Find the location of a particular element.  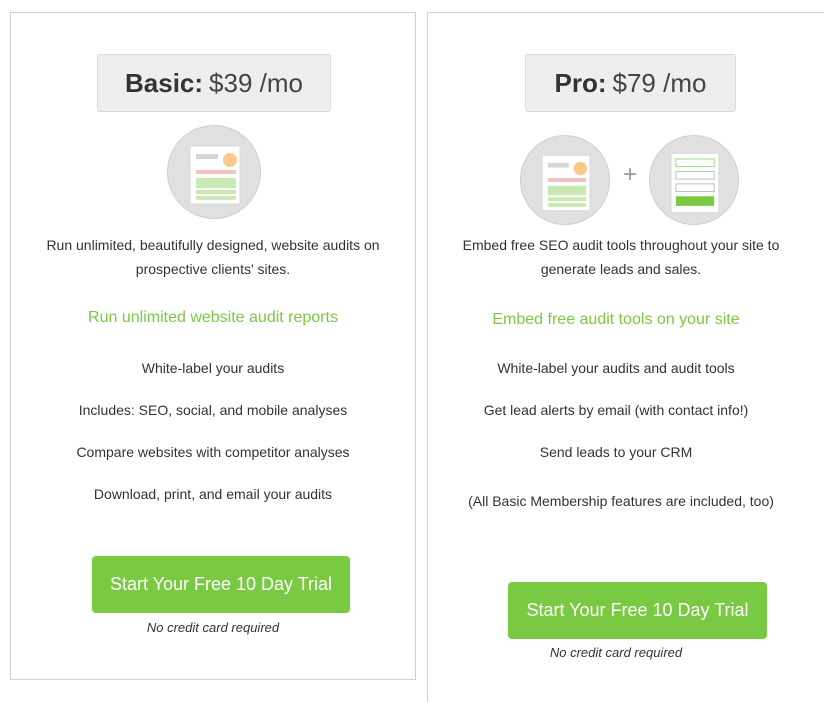

pro-feature-item: Send leads to your CRM is located at coordinates (616, 452).